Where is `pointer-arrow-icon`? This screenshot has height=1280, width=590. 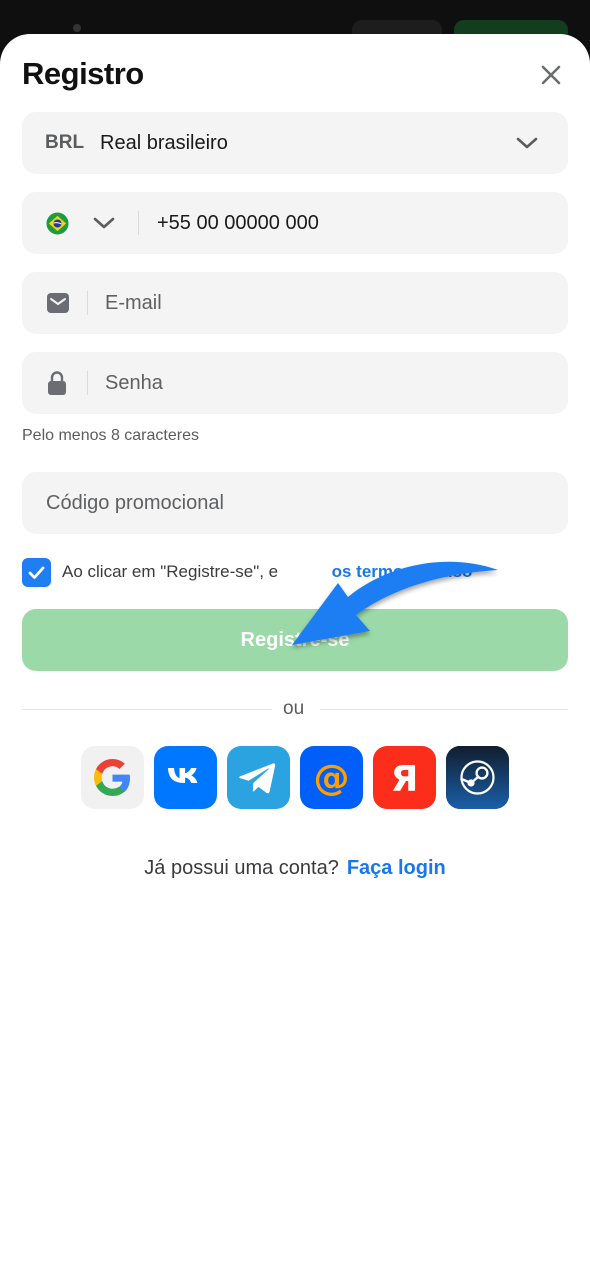 pointer-arrow-icon is located at coordinates (395, 603).